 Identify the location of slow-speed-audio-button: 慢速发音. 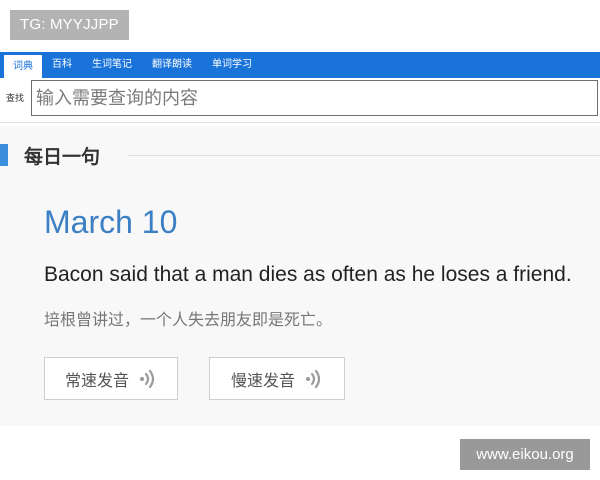
(277, 378).